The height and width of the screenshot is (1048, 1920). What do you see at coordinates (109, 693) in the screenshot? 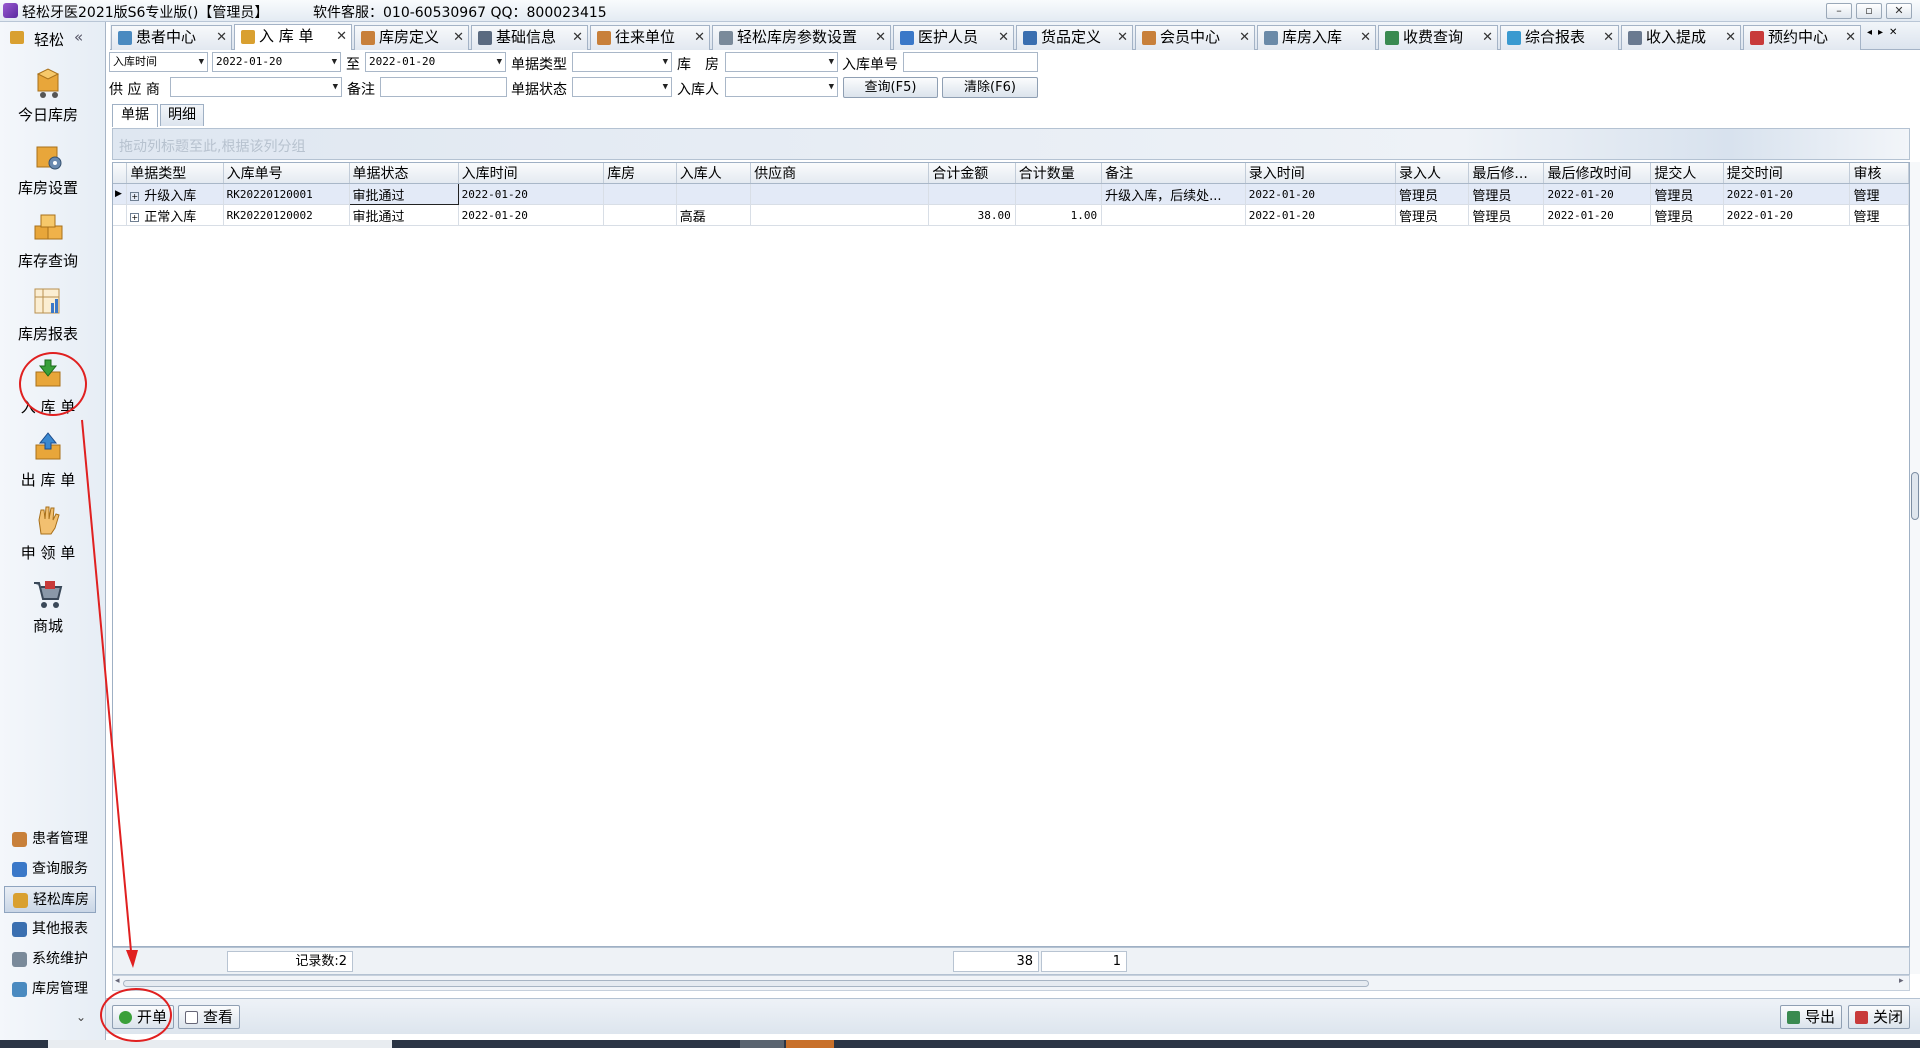
I see `annotation-arrow` at bounding box center [109, 693].